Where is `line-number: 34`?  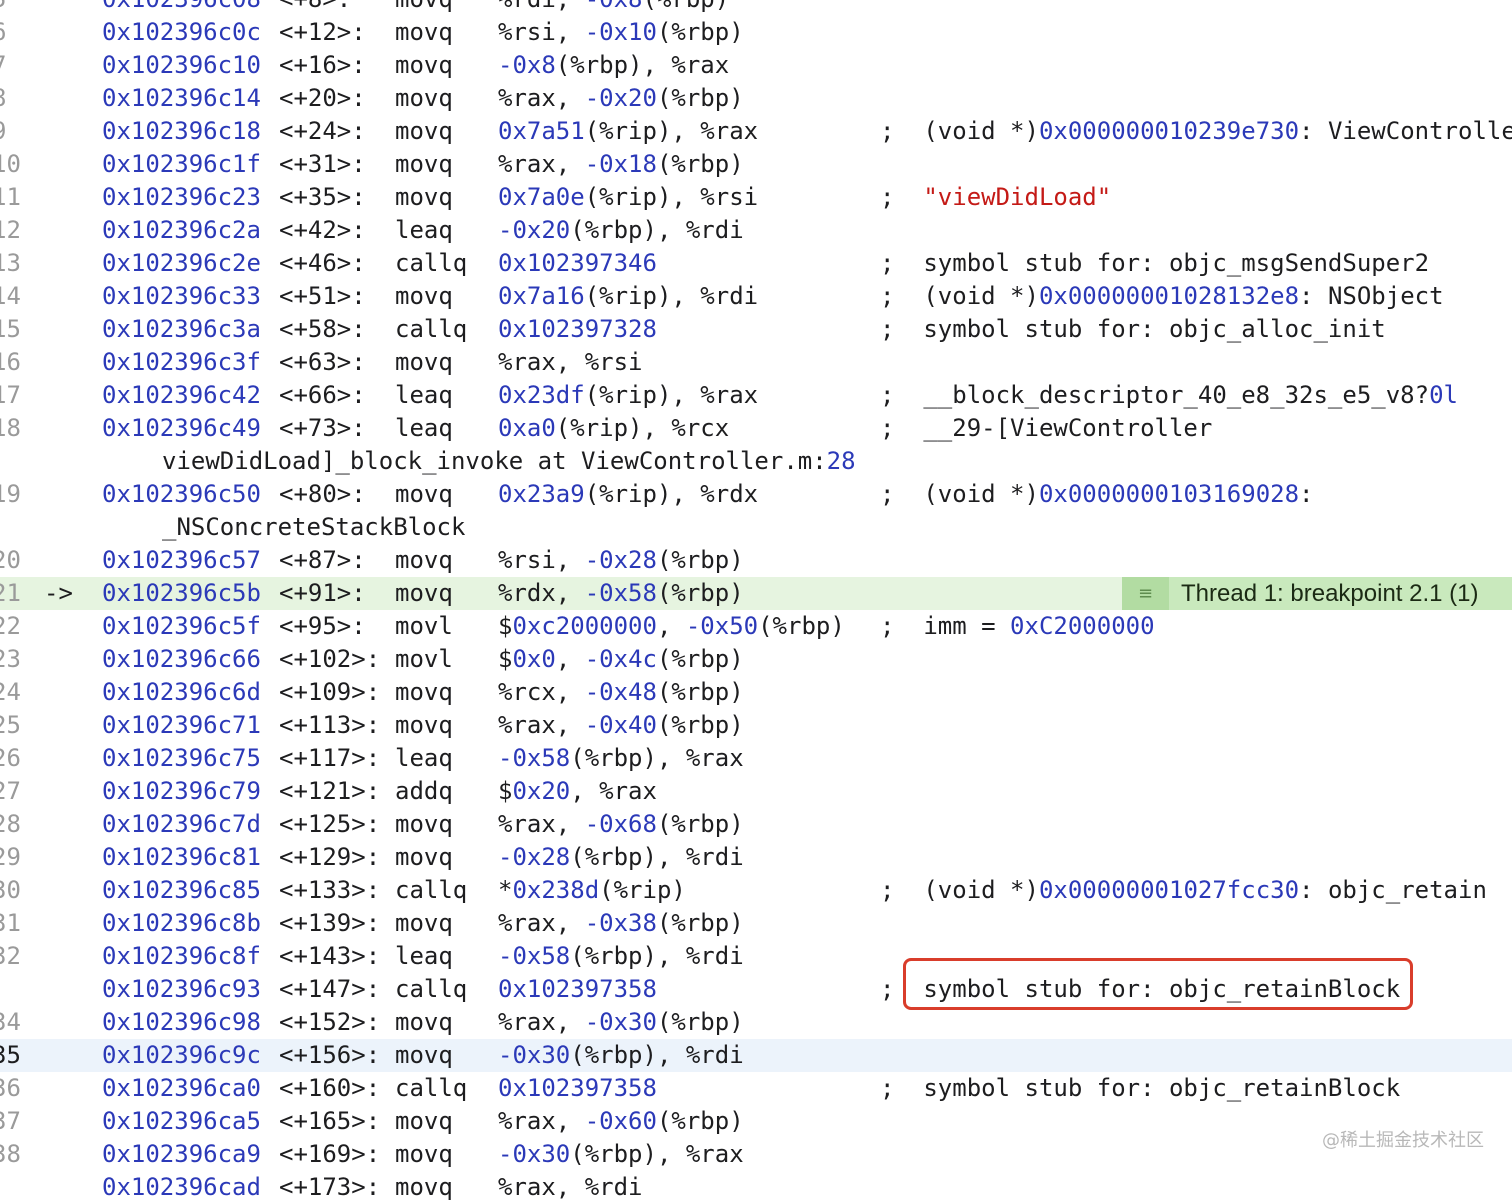 line-number: 34 is located at coordinates (10, 1022).